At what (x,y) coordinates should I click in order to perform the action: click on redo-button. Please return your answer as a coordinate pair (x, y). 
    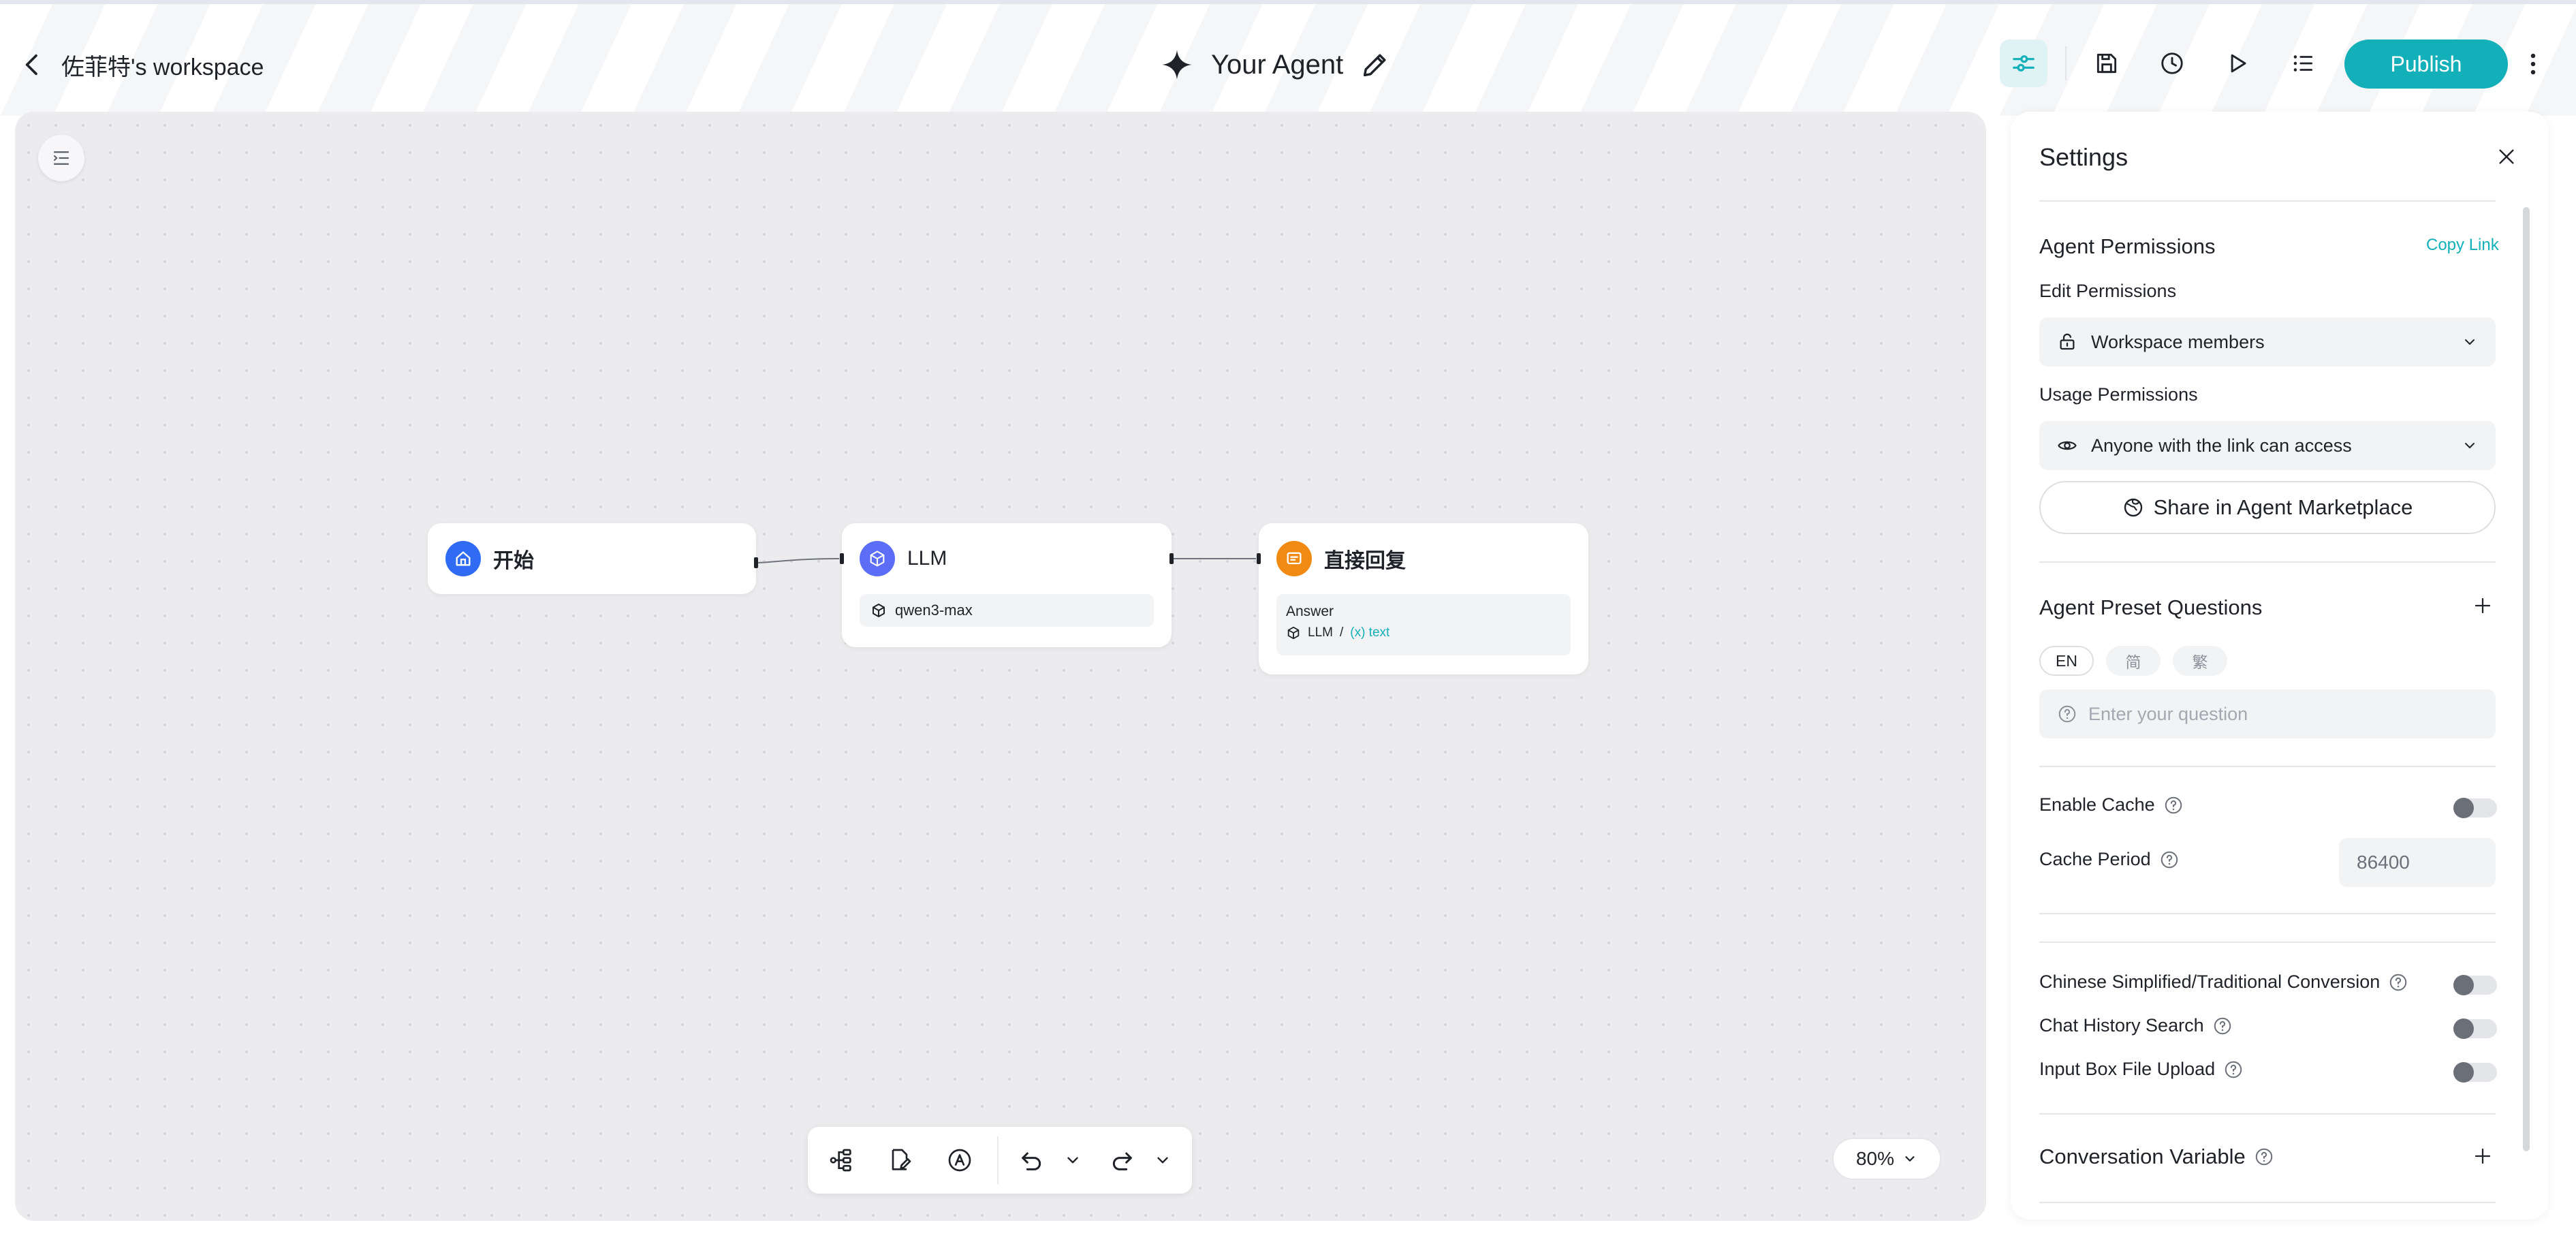
    Looking at the image, I should click on (1121, 1161).